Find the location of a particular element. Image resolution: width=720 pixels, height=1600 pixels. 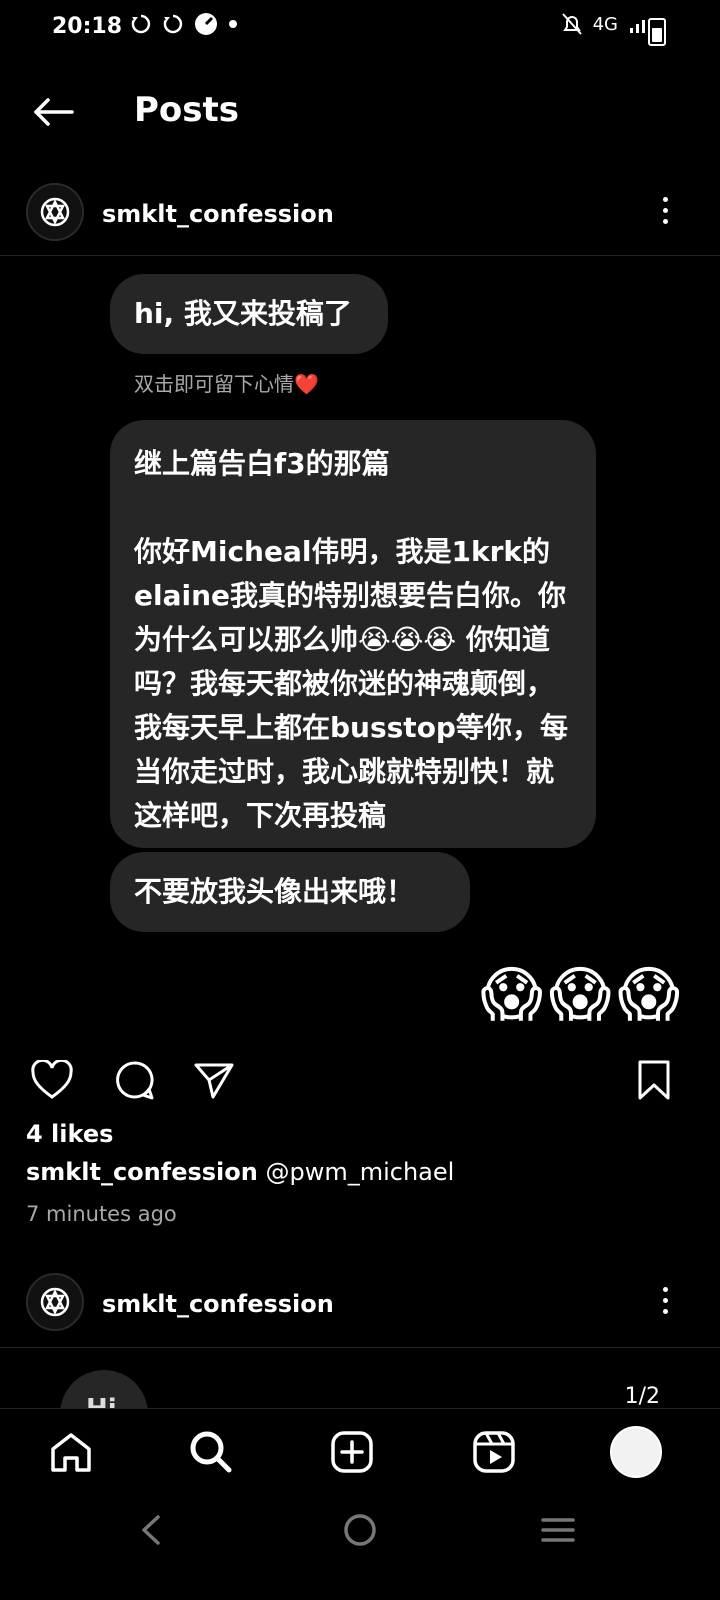

reaction-hint: 双击即可留下心情❤️ is located at coordinates (226, 384).